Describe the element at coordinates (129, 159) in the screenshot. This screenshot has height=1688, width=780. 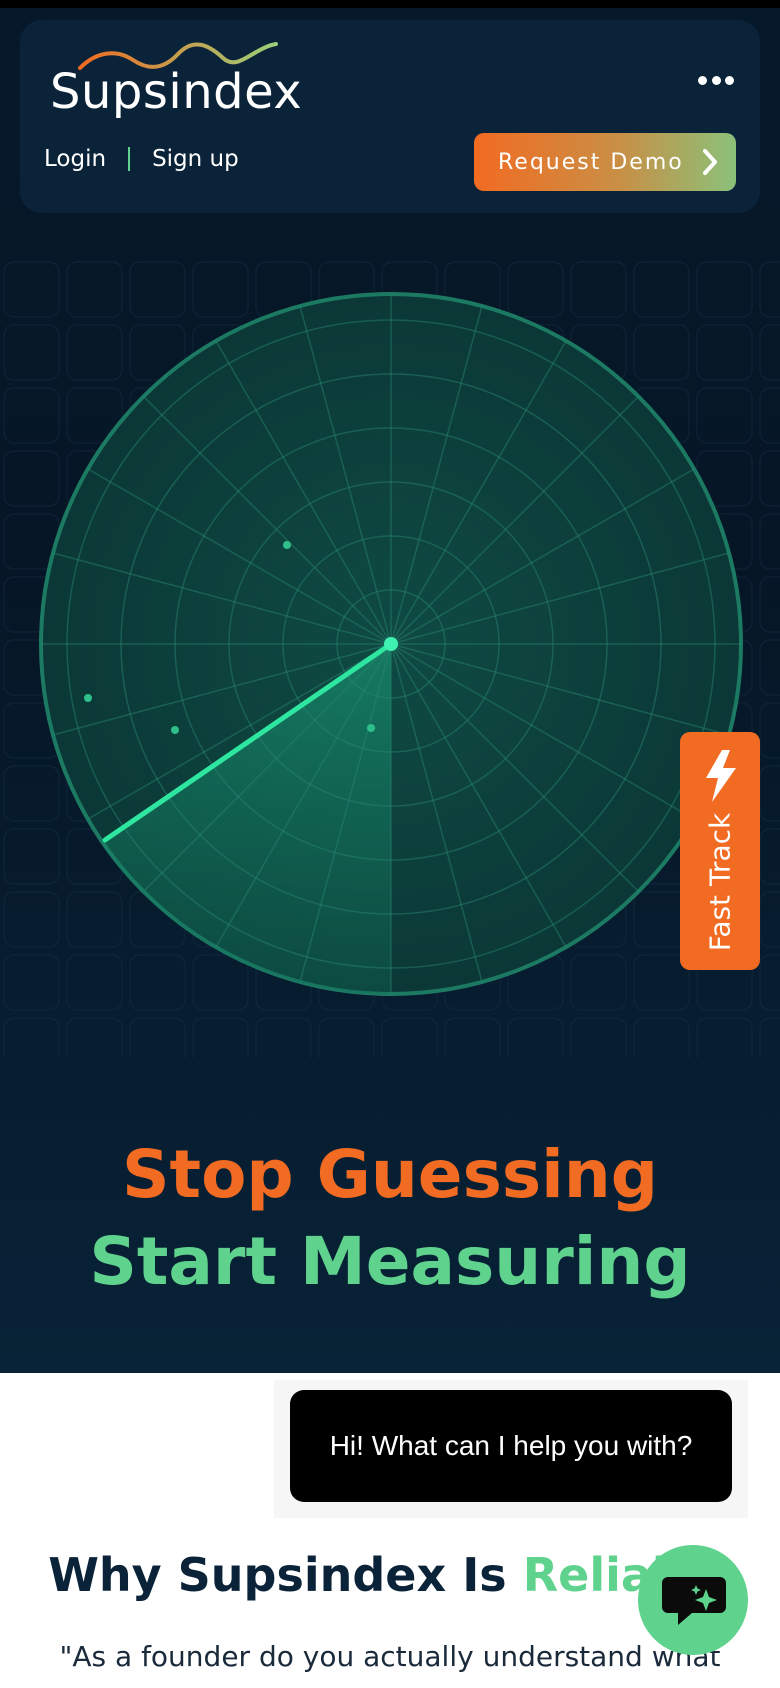
I see `divider` at that location.